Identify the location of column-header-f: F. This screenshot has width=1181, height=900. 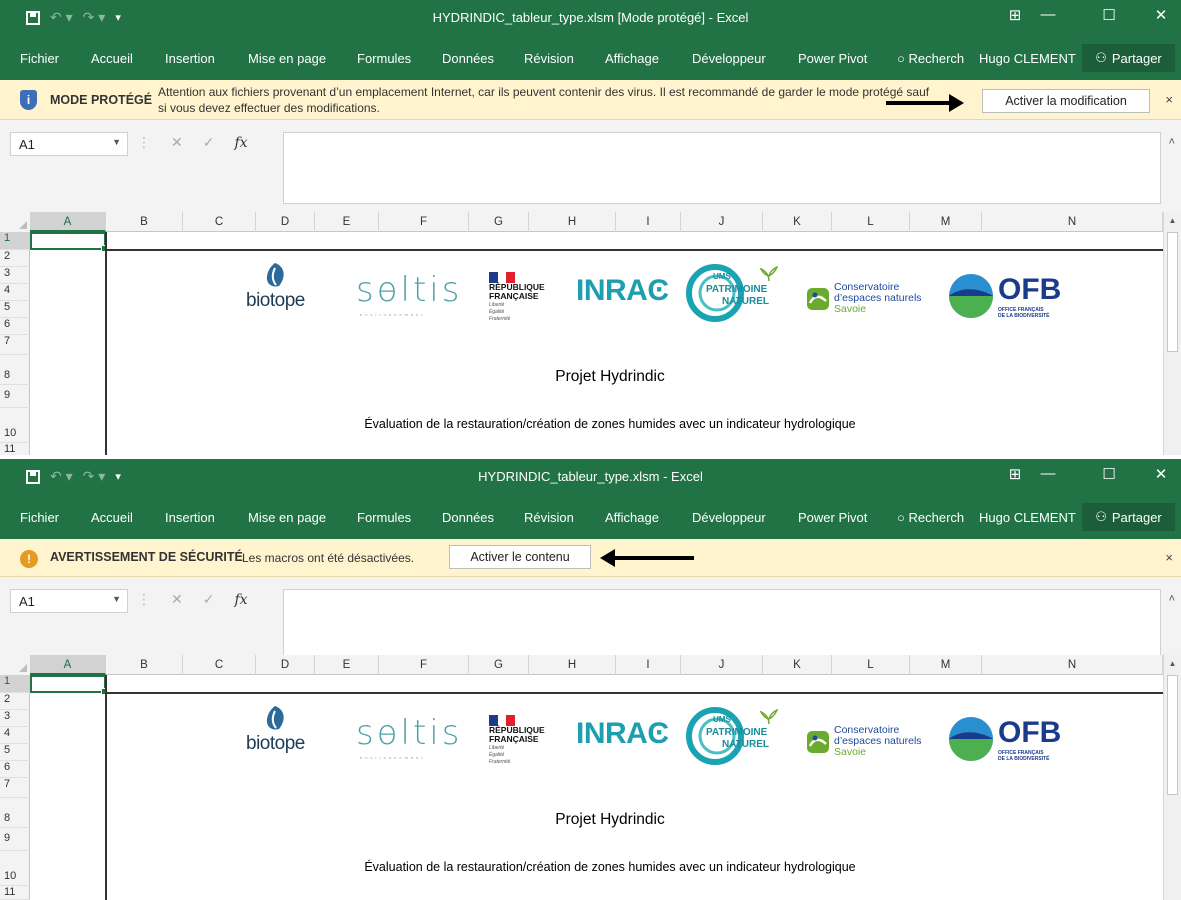
(424, 222).